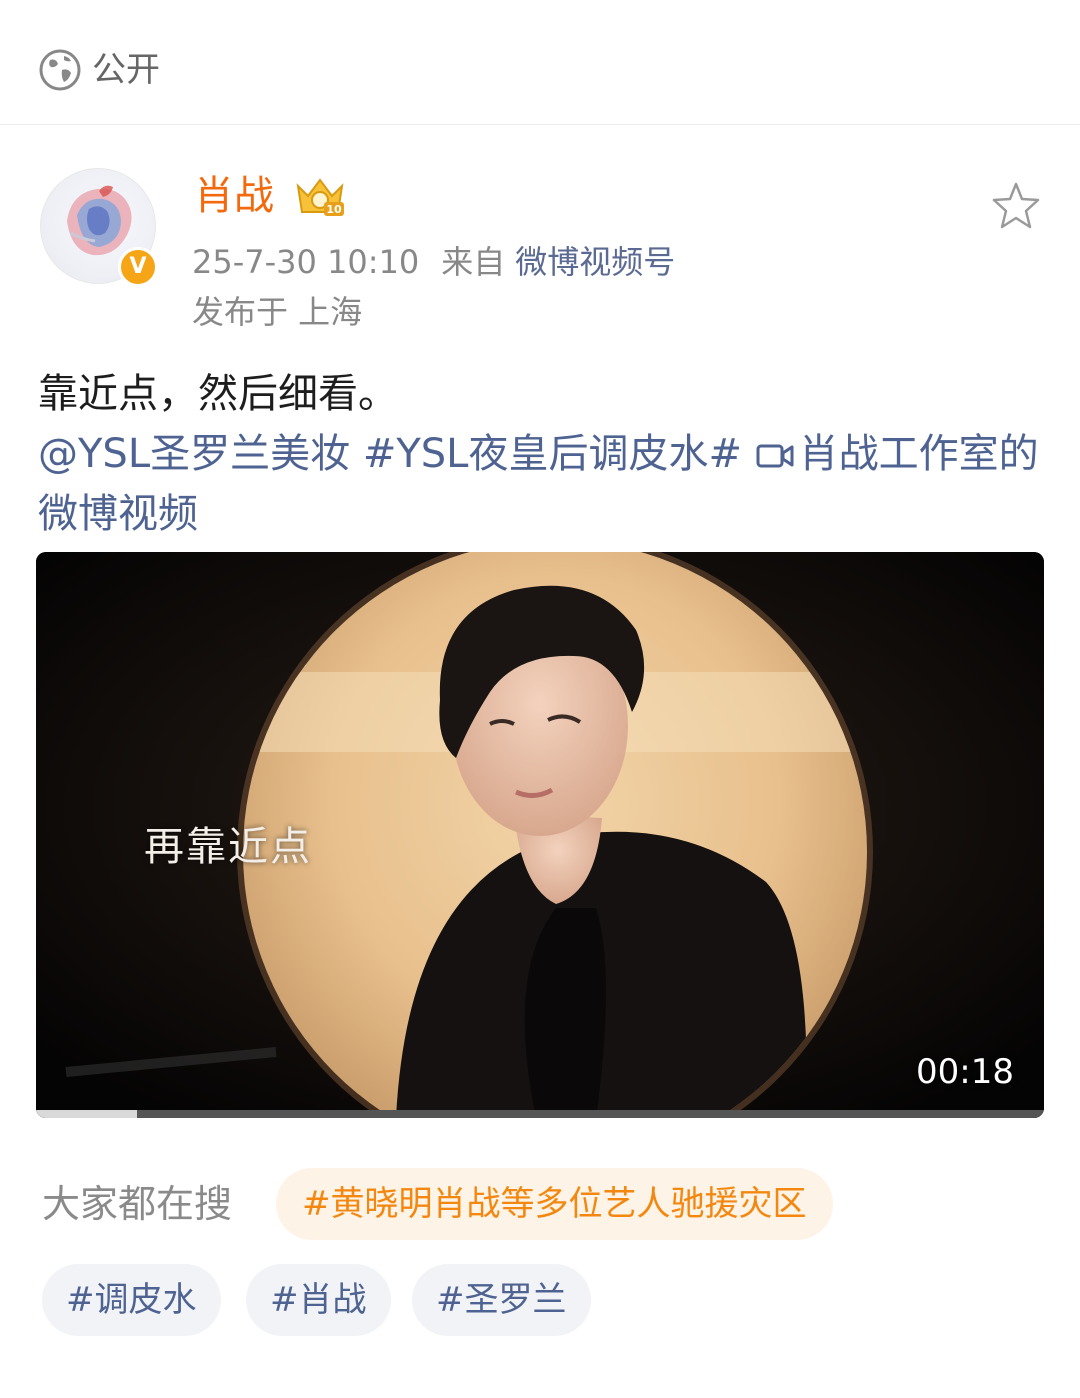 The image size is (1080, 1398). I want to click on video-progress-bar, so click(540, 1114).